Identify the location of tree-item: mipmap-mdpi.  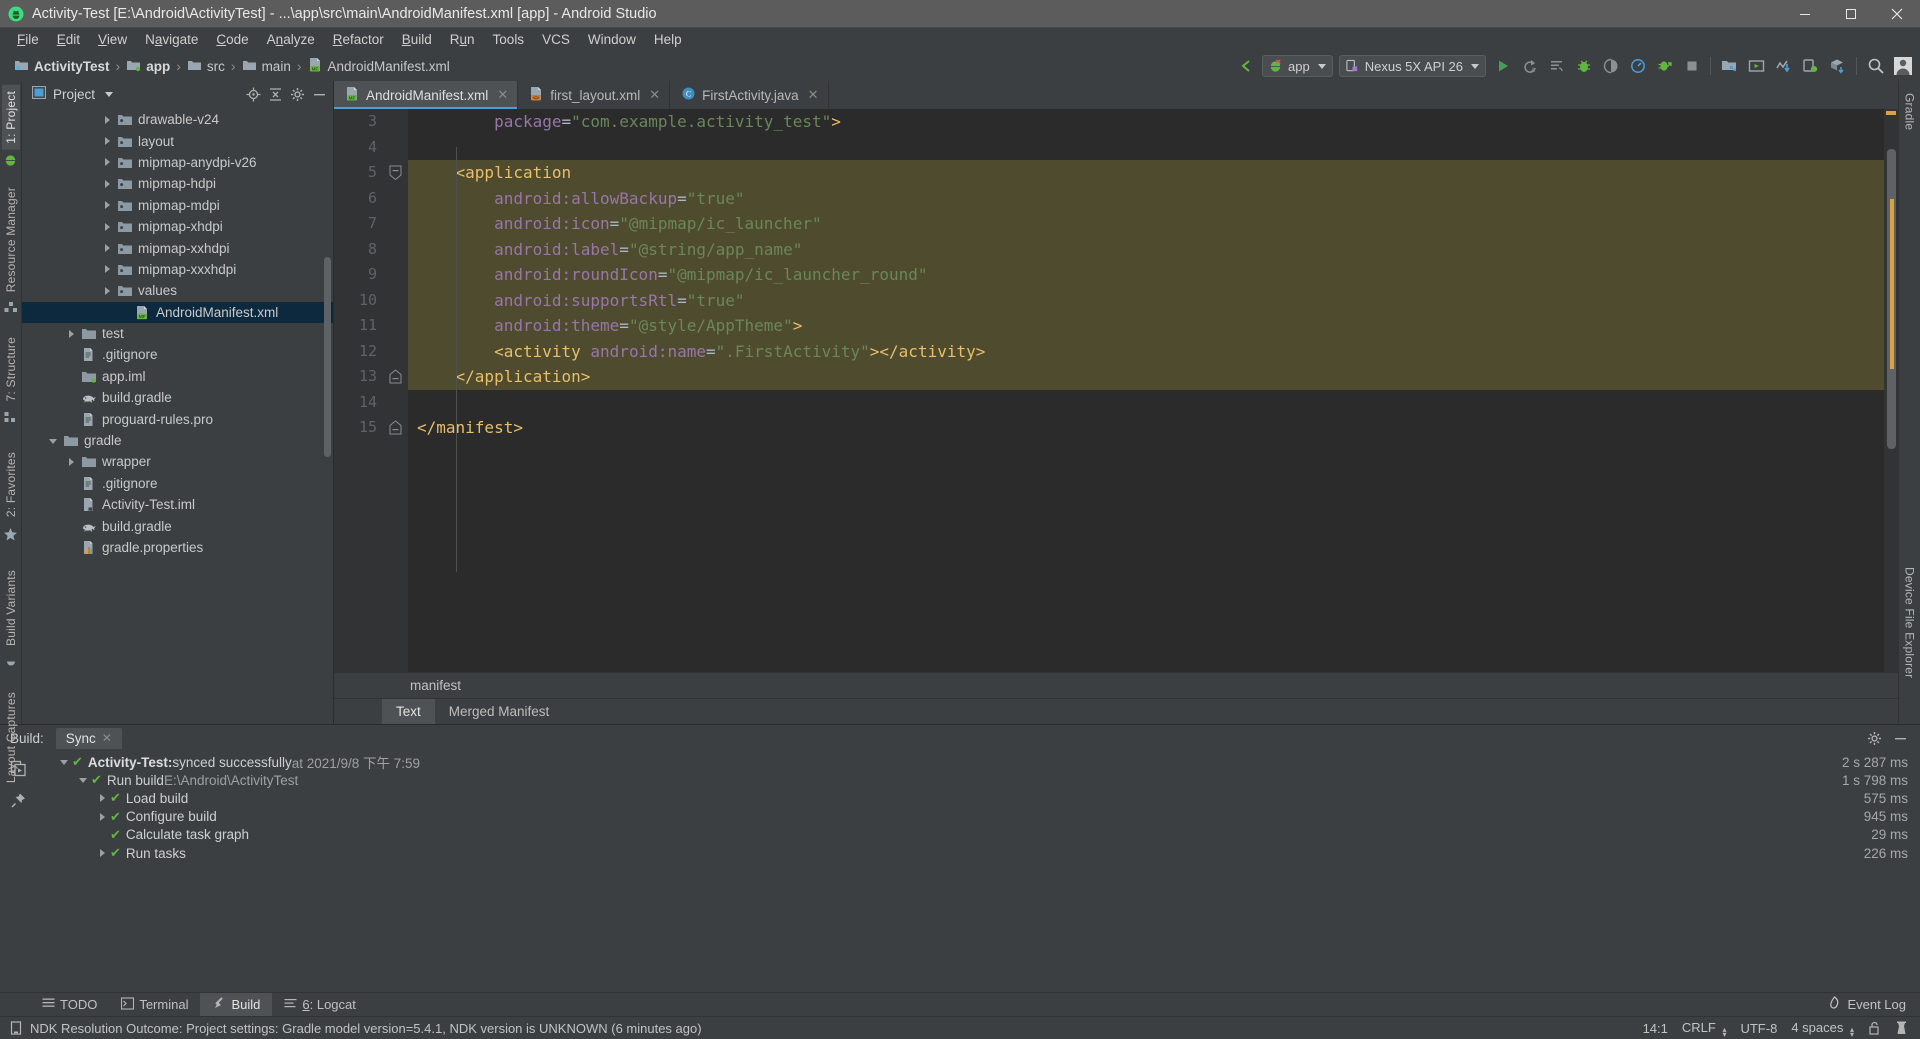
(177, 205).